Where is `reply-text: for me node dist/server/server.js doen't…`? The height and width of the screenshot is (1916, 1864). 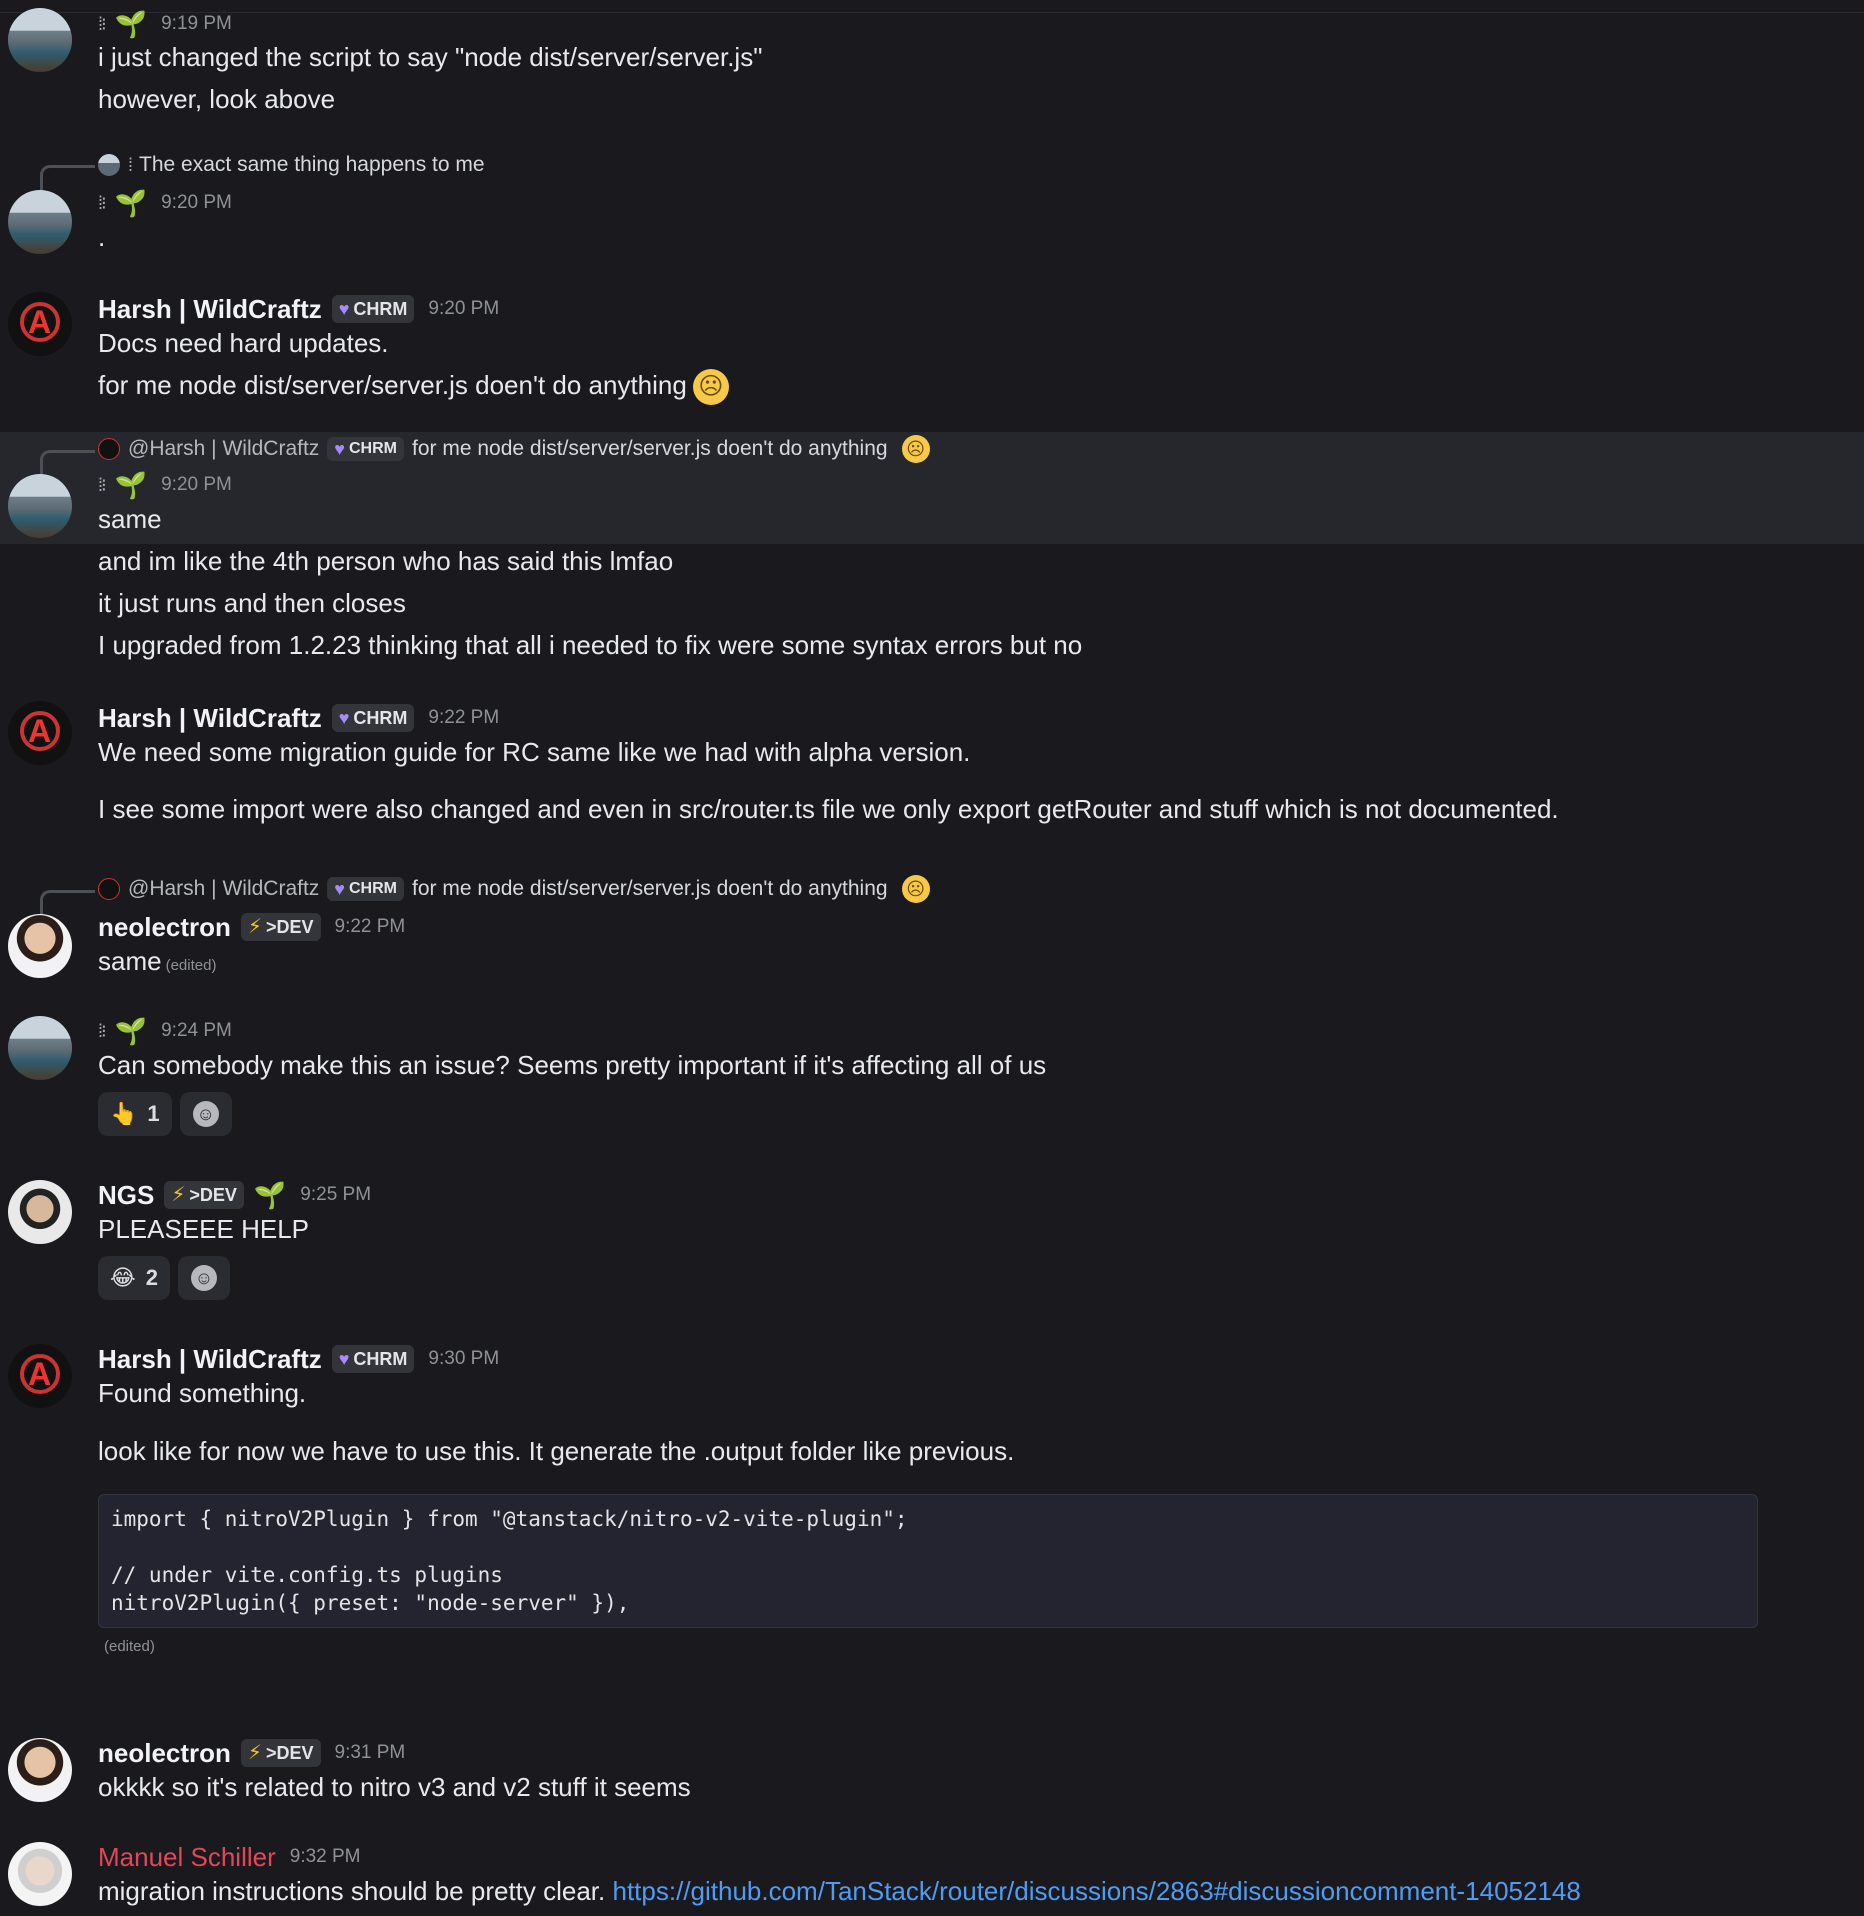
reply-text: for me node dist/server/server.js doen't… is located at coordinates (649, 888).